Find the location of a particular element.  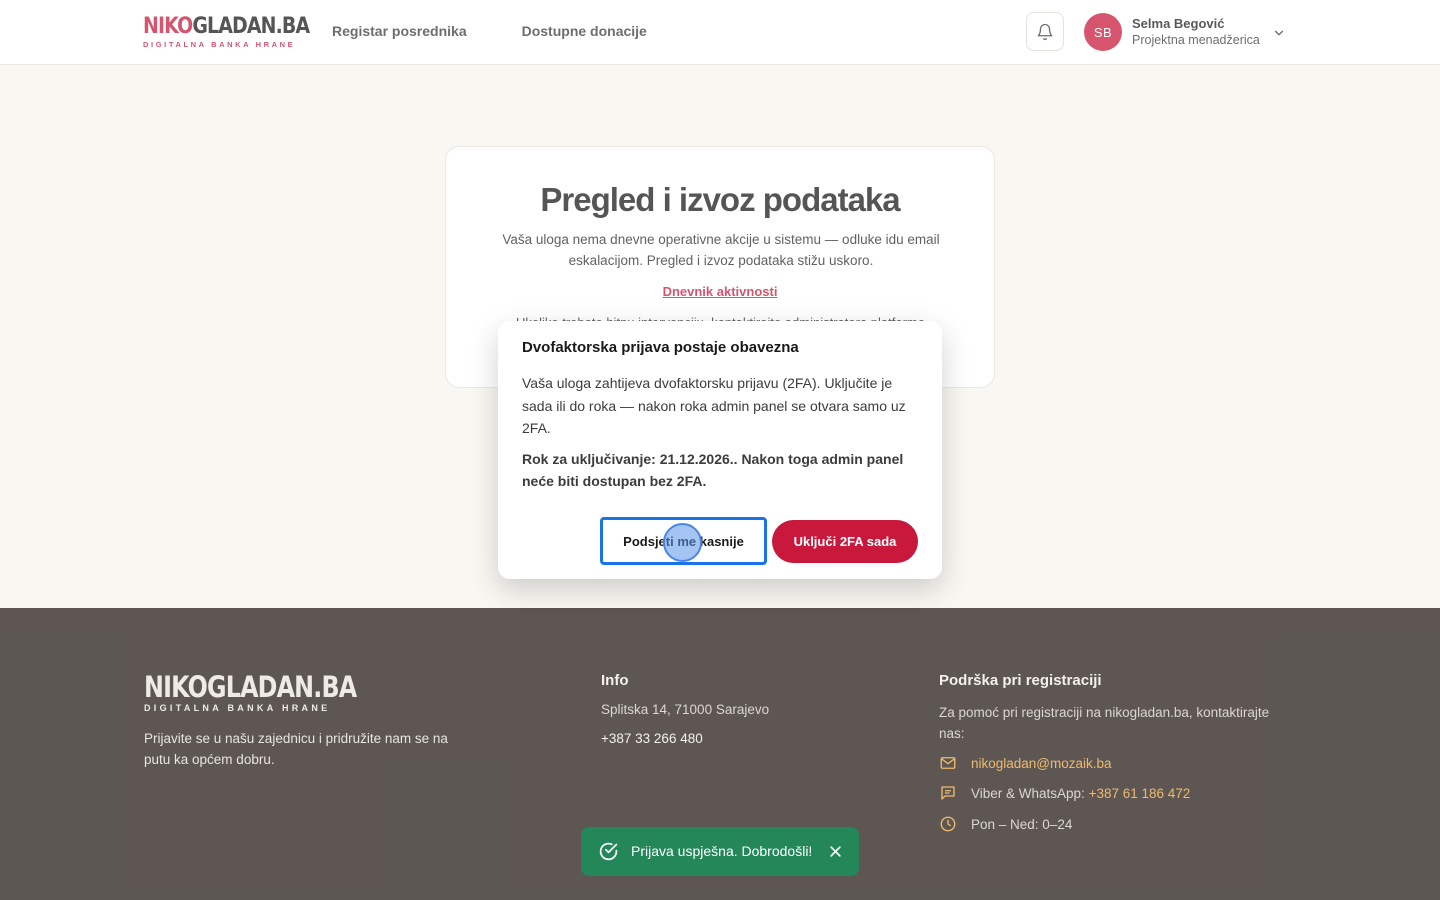

modal-title: Dvofaktorska prijava postaje obavezna is located at coordinates (660, 347).